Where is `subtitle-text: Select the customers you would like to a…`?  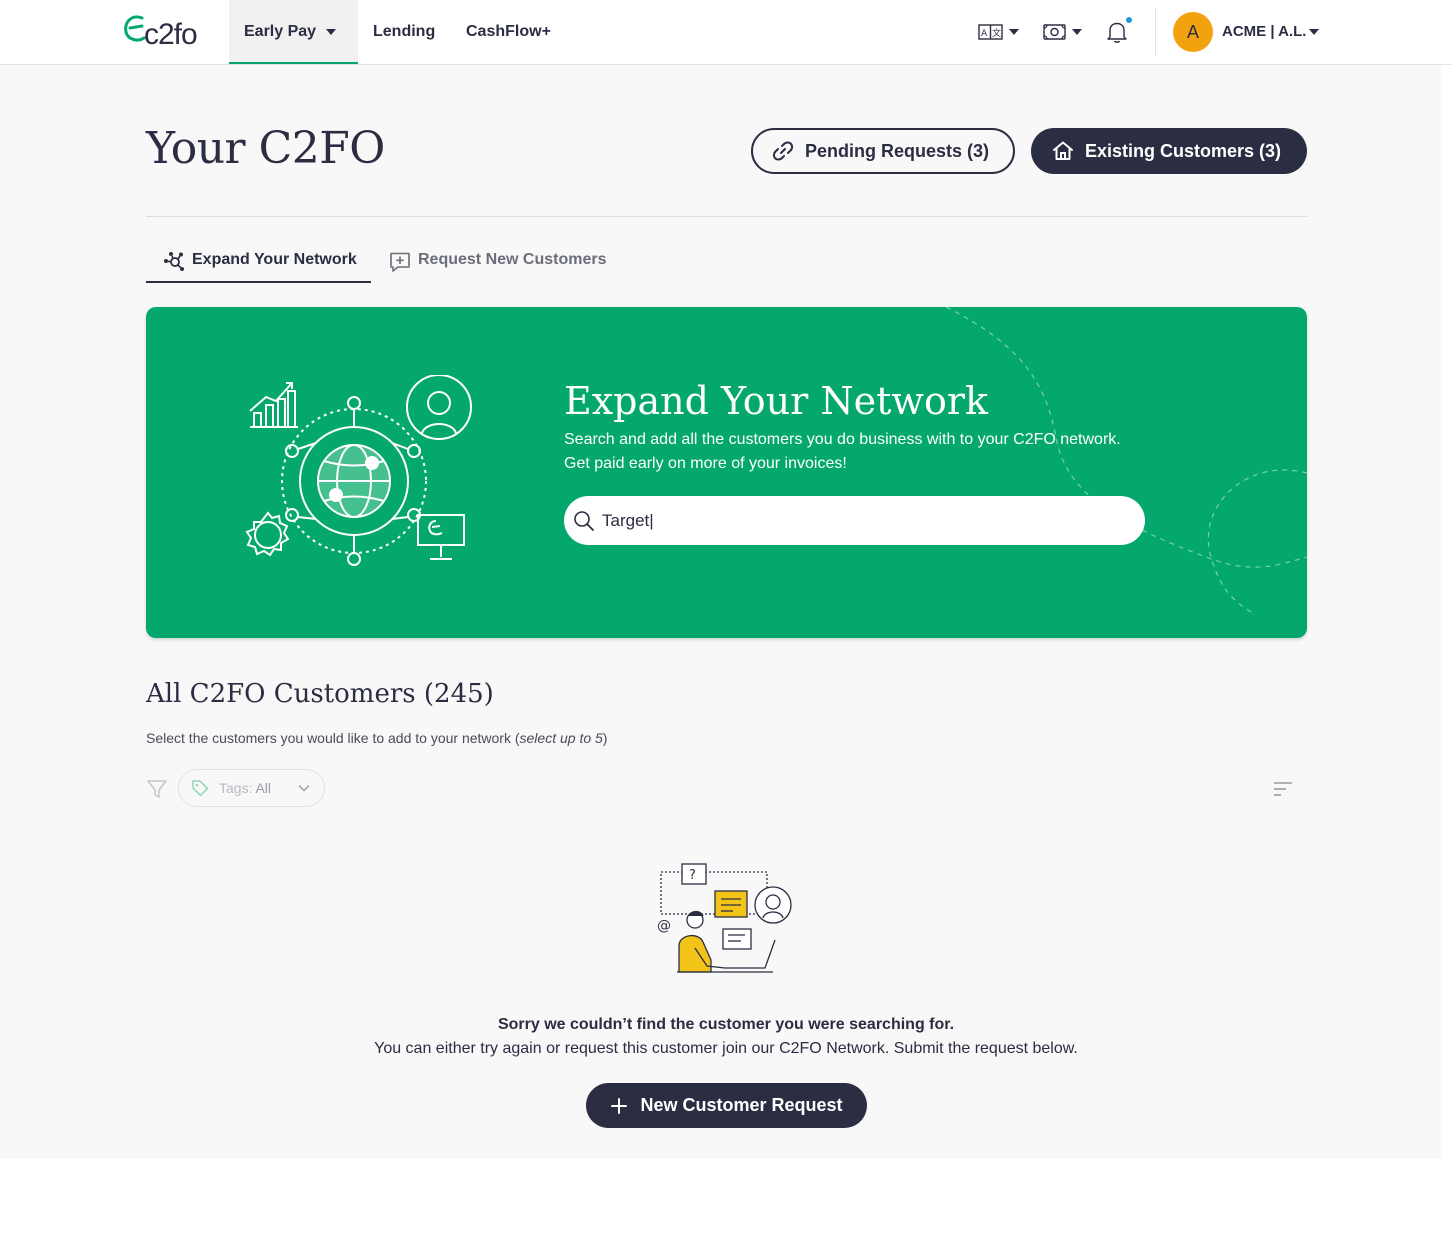 subtitle-text: Select the customers you would like to a… is located at coordinates (333, 738).